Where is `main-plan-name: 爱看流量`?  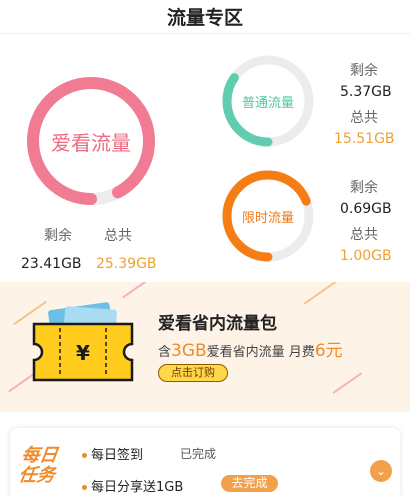
main-plan-name: 爱看流量 is located at coordinates (91, 142).